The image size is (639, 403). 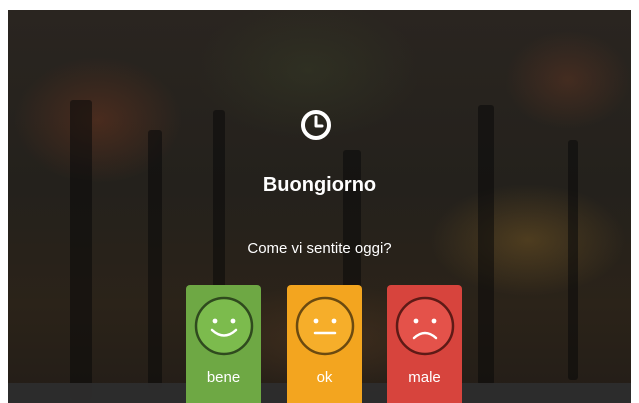 I want to click on mood-button-ok: ok, so click(x=324, y=344).